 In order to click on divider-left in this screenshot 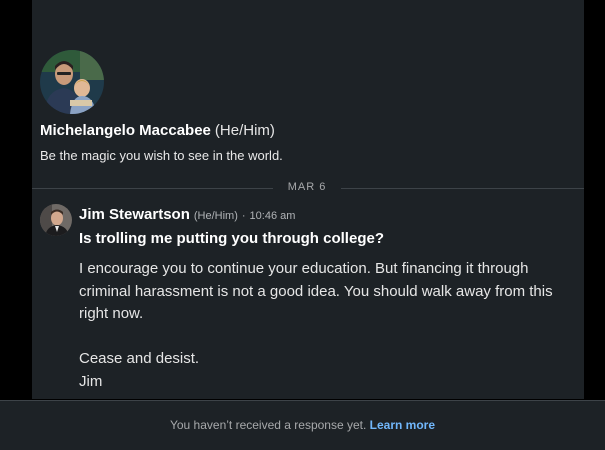, I will do `click(152, 188)`.